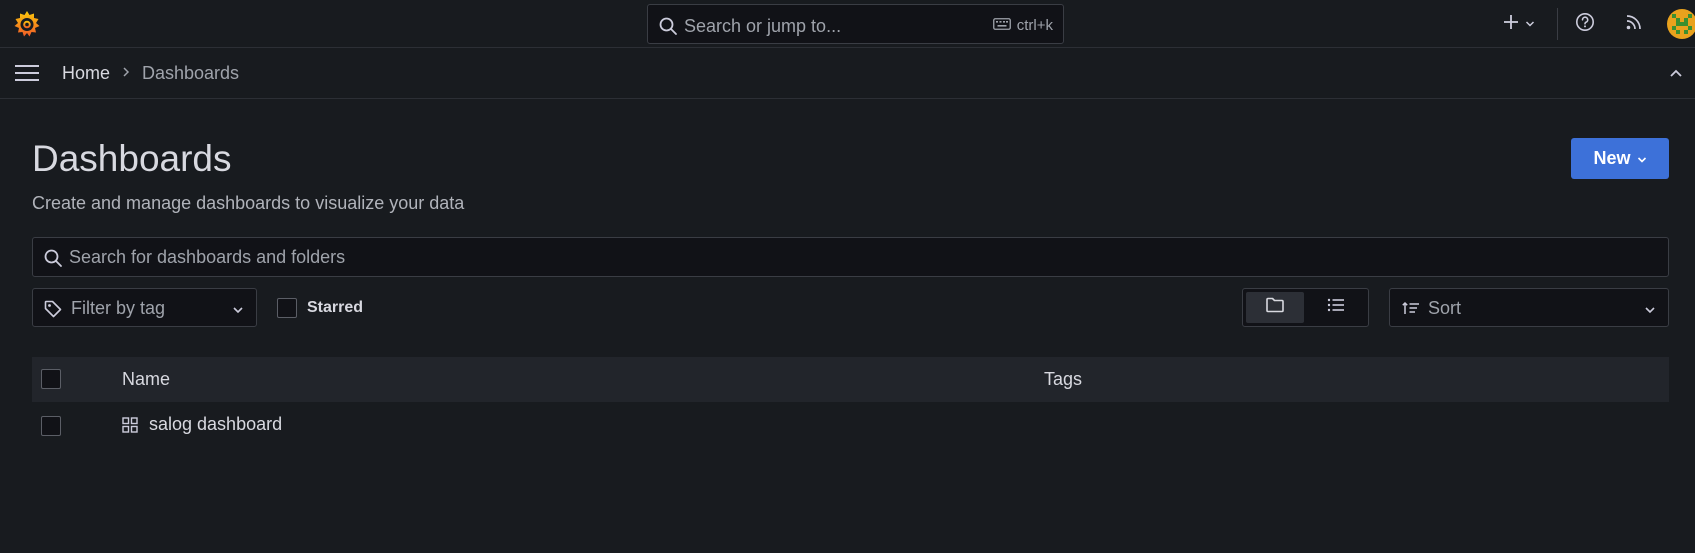 This screenshot has width=1695, height=553. What do you see at coordinates (1001, 25) in the screenshot?
I see `keyboard-icon` at bounding box center [1001, 25].